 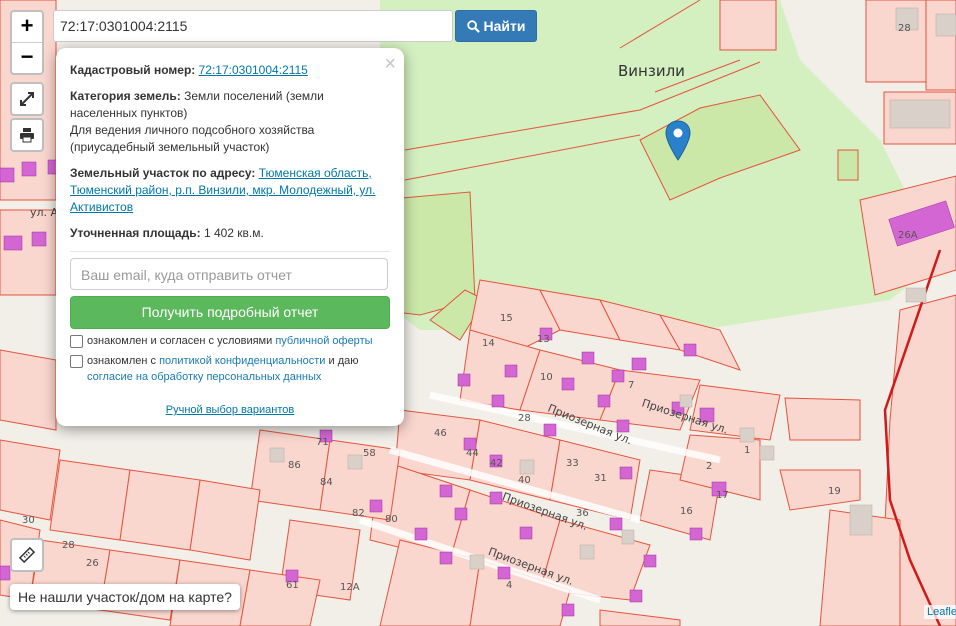 What do you see at coordinates (122, 361) in the screenshot?
I see `consent-privacy-label: ознакомлен с` at bounding box center [122, 361].